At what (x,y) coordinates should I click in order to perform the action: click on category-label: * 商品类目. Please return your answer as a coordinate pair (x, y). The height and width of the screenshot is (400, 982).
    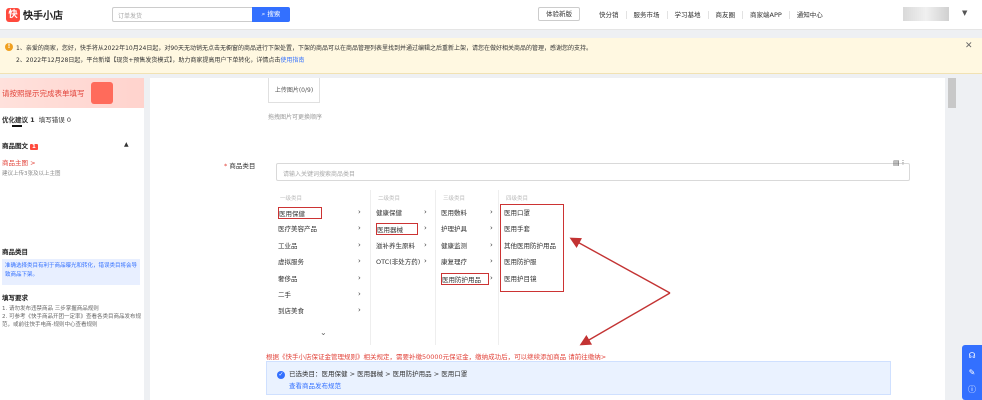
    Looking at the image, I should click on (240, 166).